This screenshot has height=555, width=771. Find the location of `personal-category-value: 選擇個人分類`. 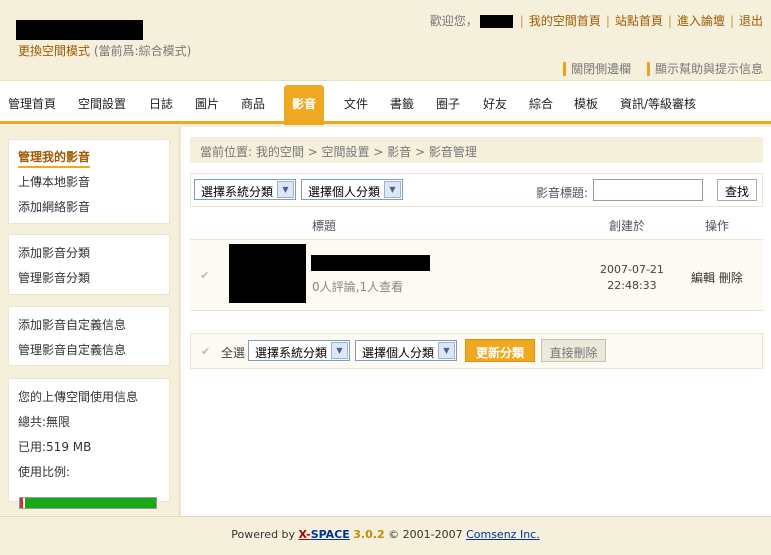

personal-category-value: 選擇個人分類 is located at coordinates (344, 192).